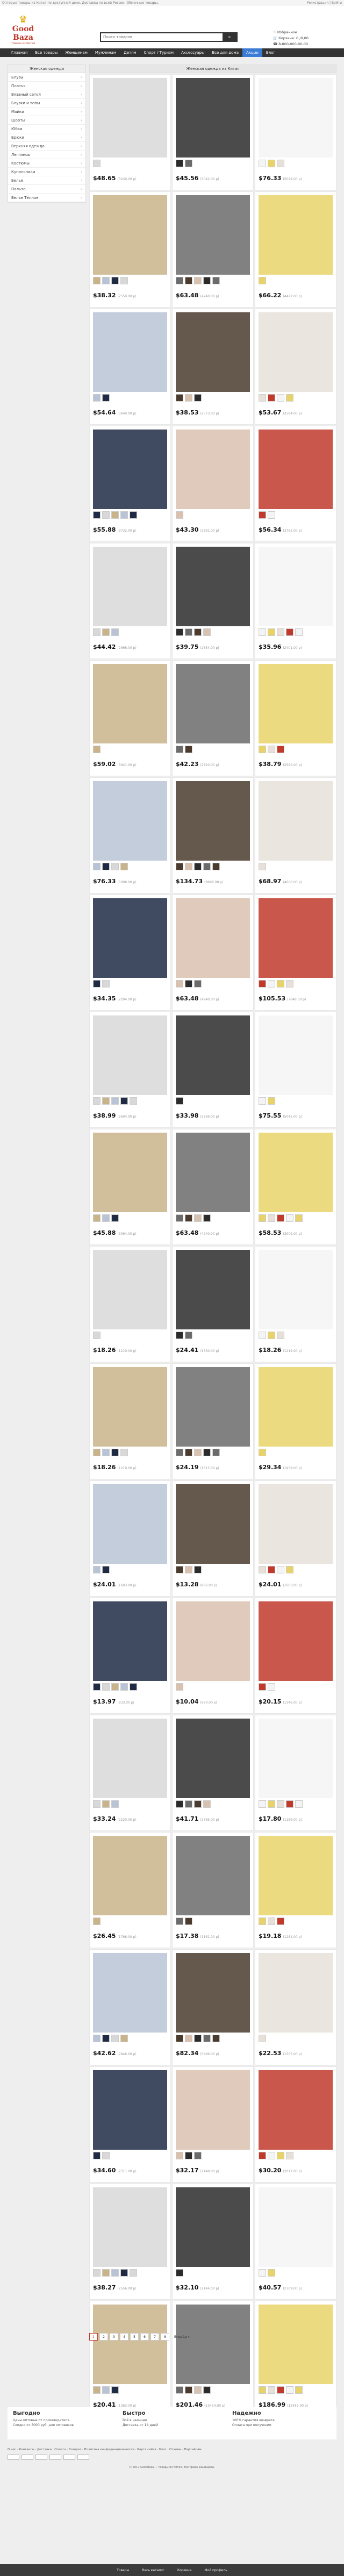 Image resolution: width=344 pixels, height=2576 pixels. Describe the element at coordinates (46, 86) in the screenshot. I see `sidebar-item: Платья ›` at that location.